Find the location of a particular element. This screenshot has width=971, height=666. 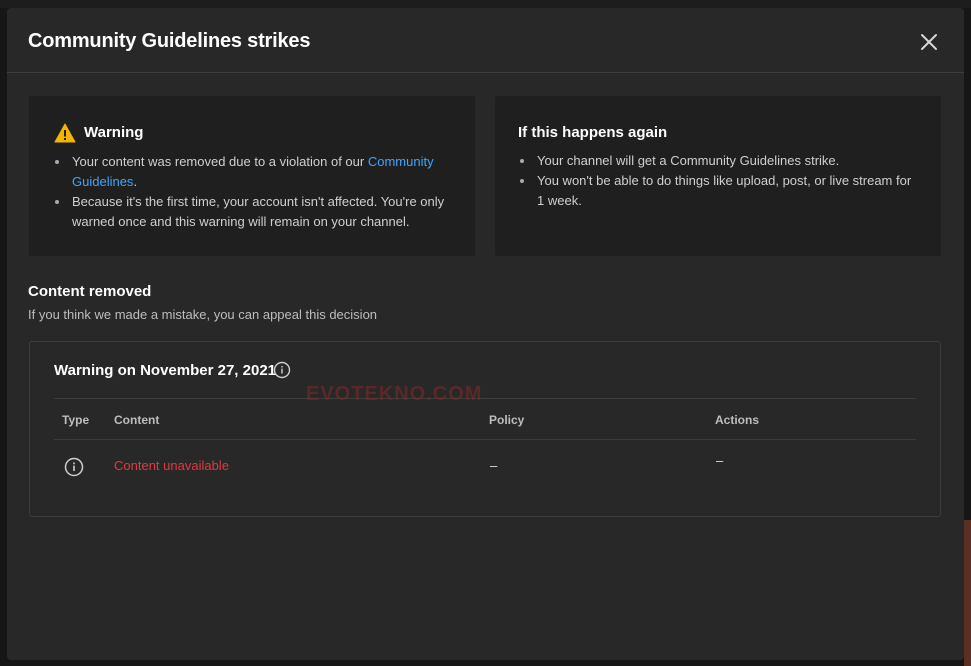

table-header-divider is located at coordinates (485, 439).